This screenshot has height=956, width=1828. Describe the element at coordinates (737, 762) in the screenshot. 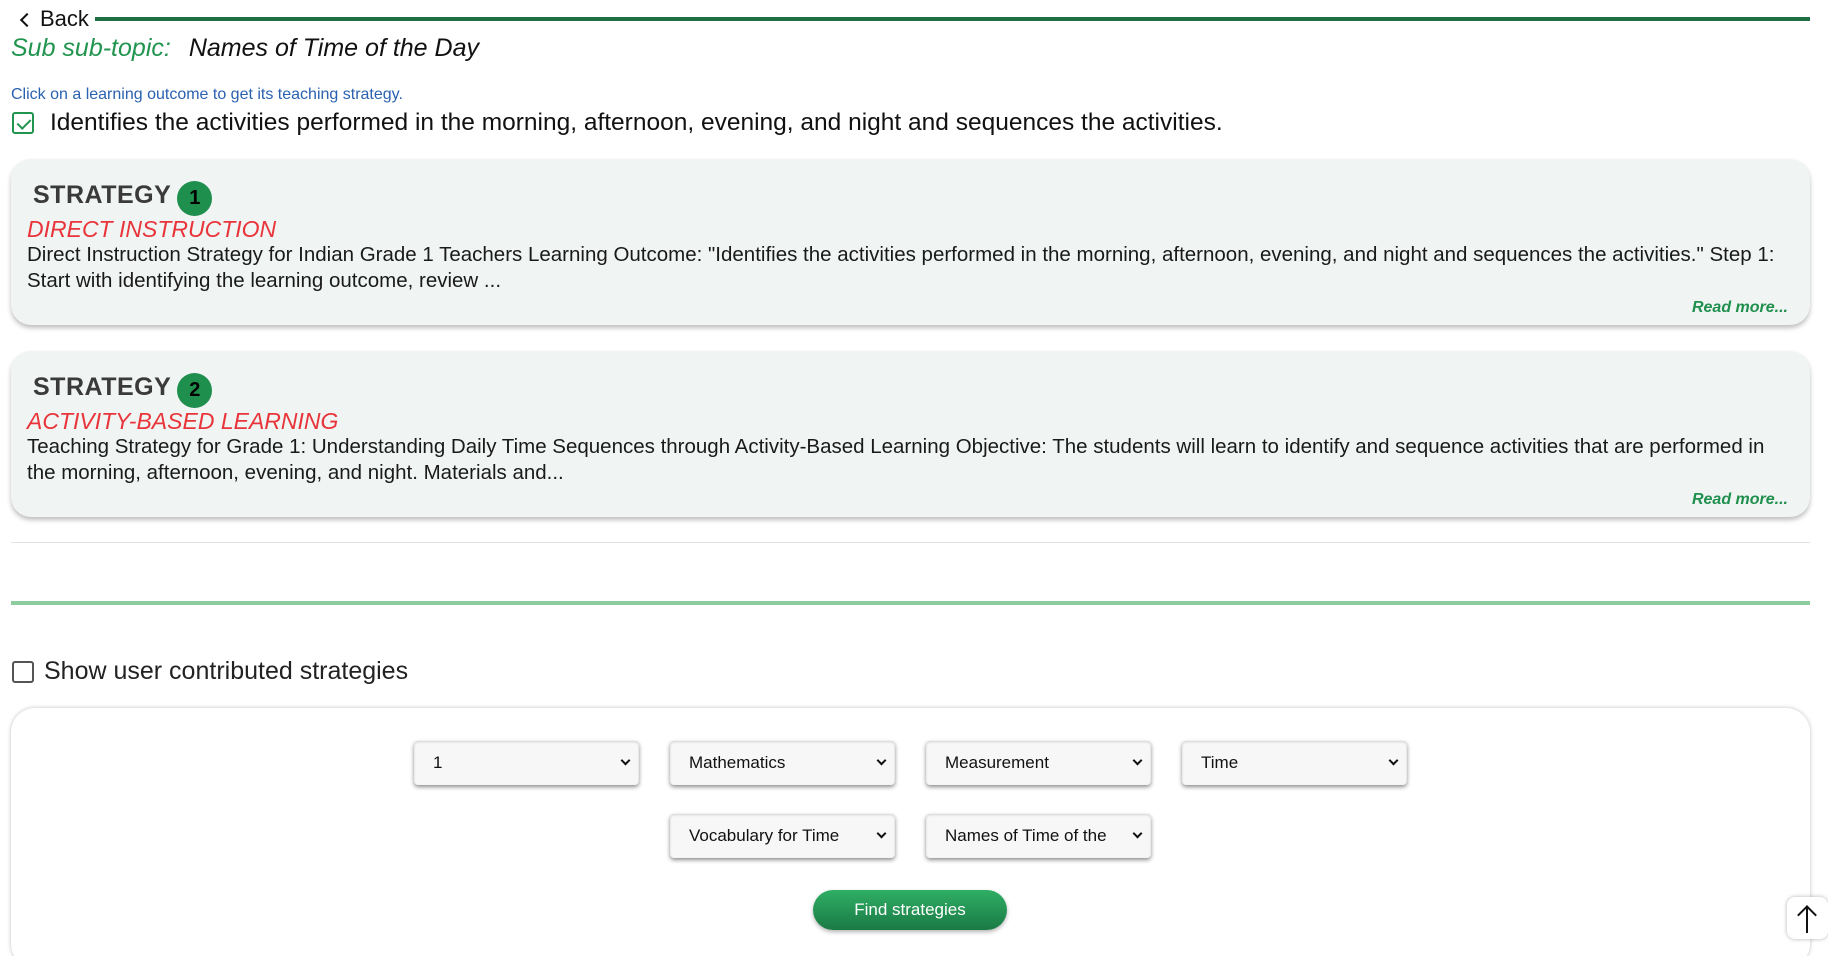

I see `subject-select-value: Mathematics` at that location.